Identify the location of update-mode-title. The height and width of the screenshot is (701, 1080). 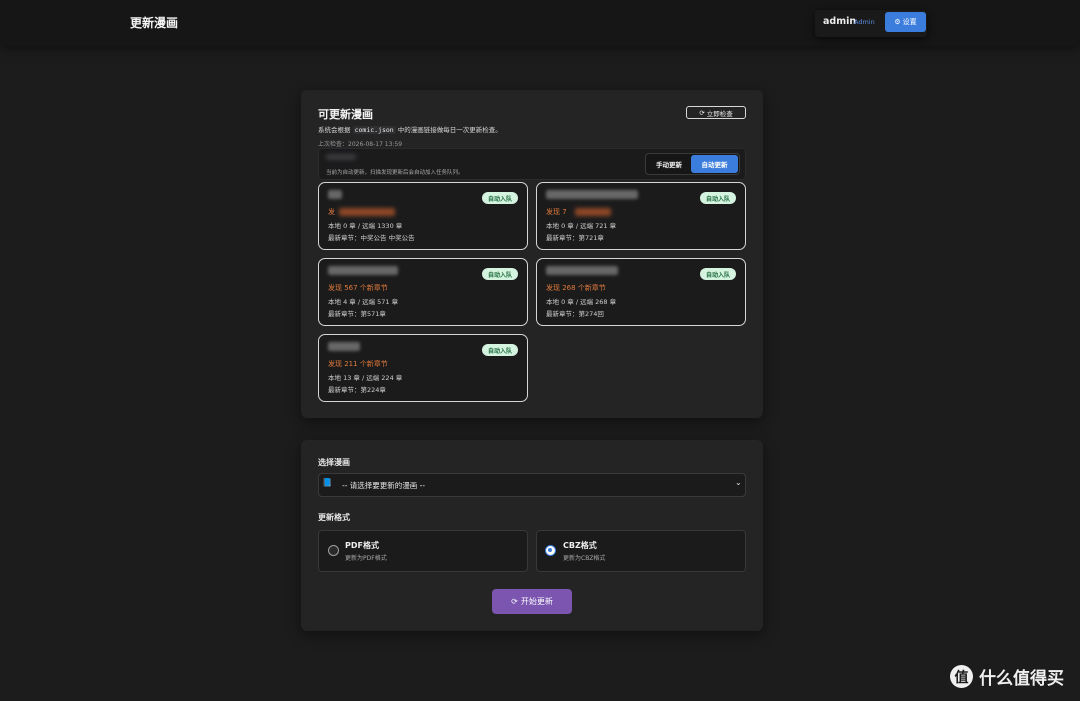
(341, 157).